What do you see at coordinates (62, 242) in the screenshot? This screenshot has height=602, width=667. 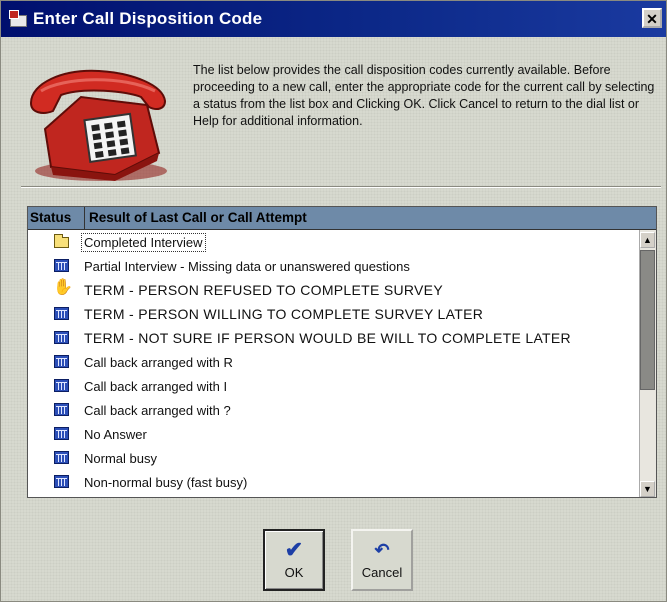 I see `folder-icon` at bounding box center [62, 242].